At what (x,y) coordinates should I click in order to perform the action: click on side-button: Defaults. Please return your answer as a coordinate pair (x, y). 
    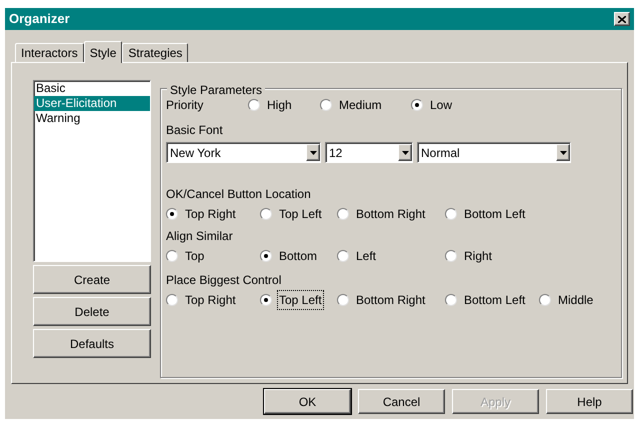
    Looking at the image, I should click on (92, 343).